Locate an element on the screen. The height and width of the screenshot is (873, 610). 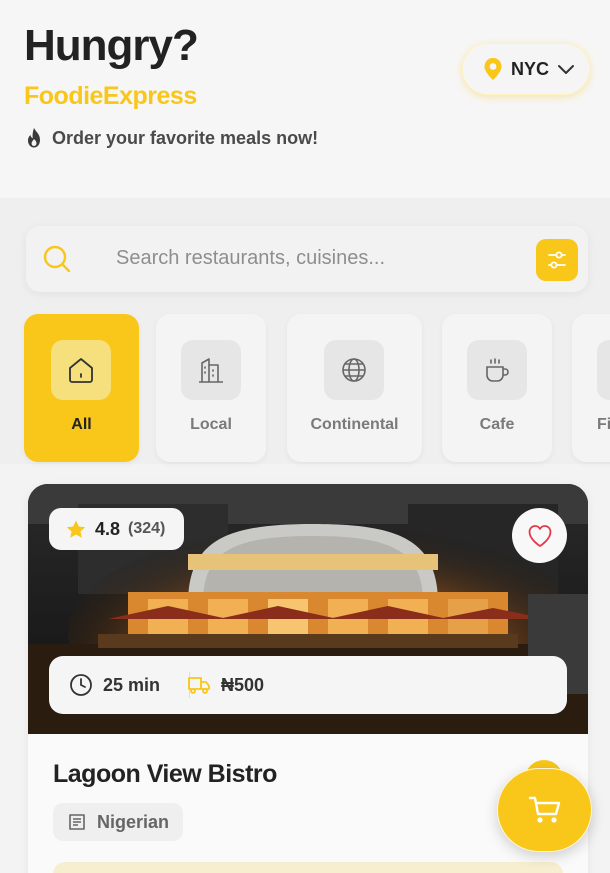
menu-book-icon is located at coordinates (77, 822).